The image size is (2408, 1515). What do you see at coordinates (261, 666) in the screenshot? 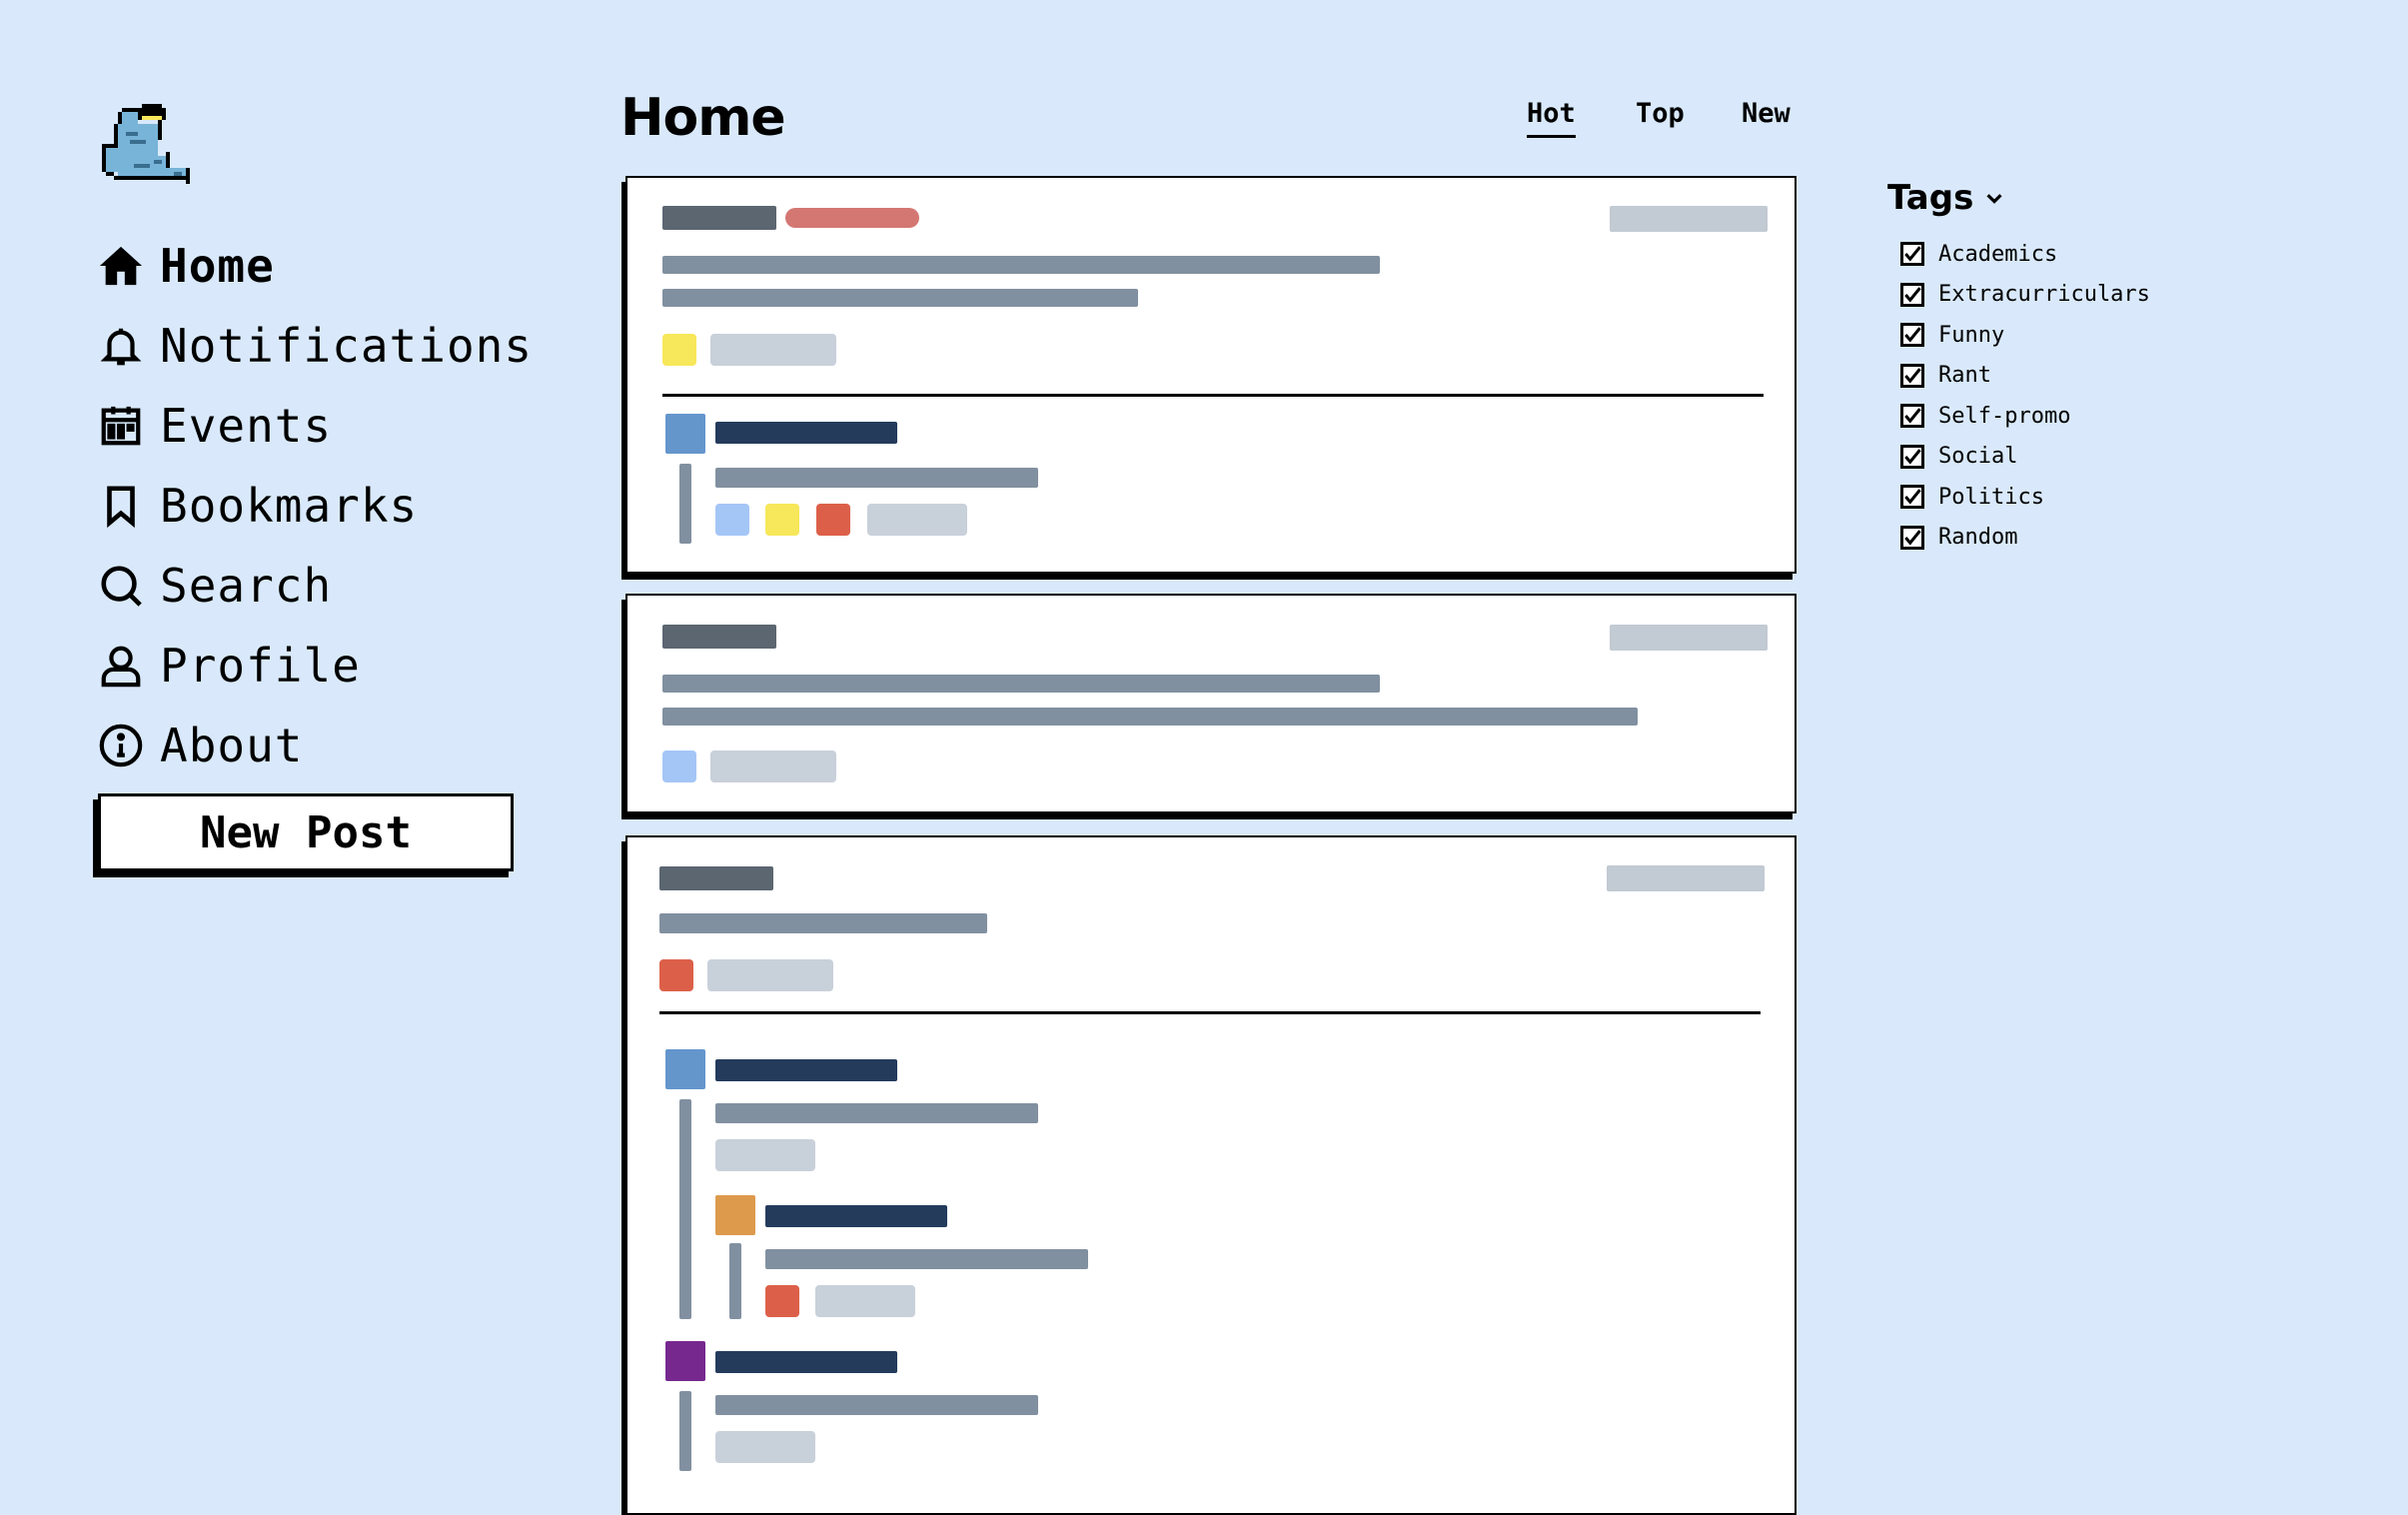
I see `nav-item-label: Profile` at bounding box center [261, 666].